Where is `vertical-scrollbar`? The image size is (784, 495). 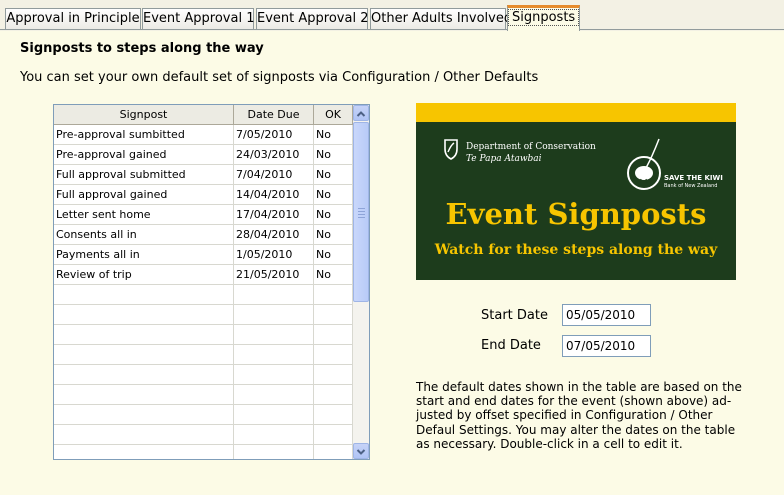 vertical-scrollbar is located at coordinates (361, 282).